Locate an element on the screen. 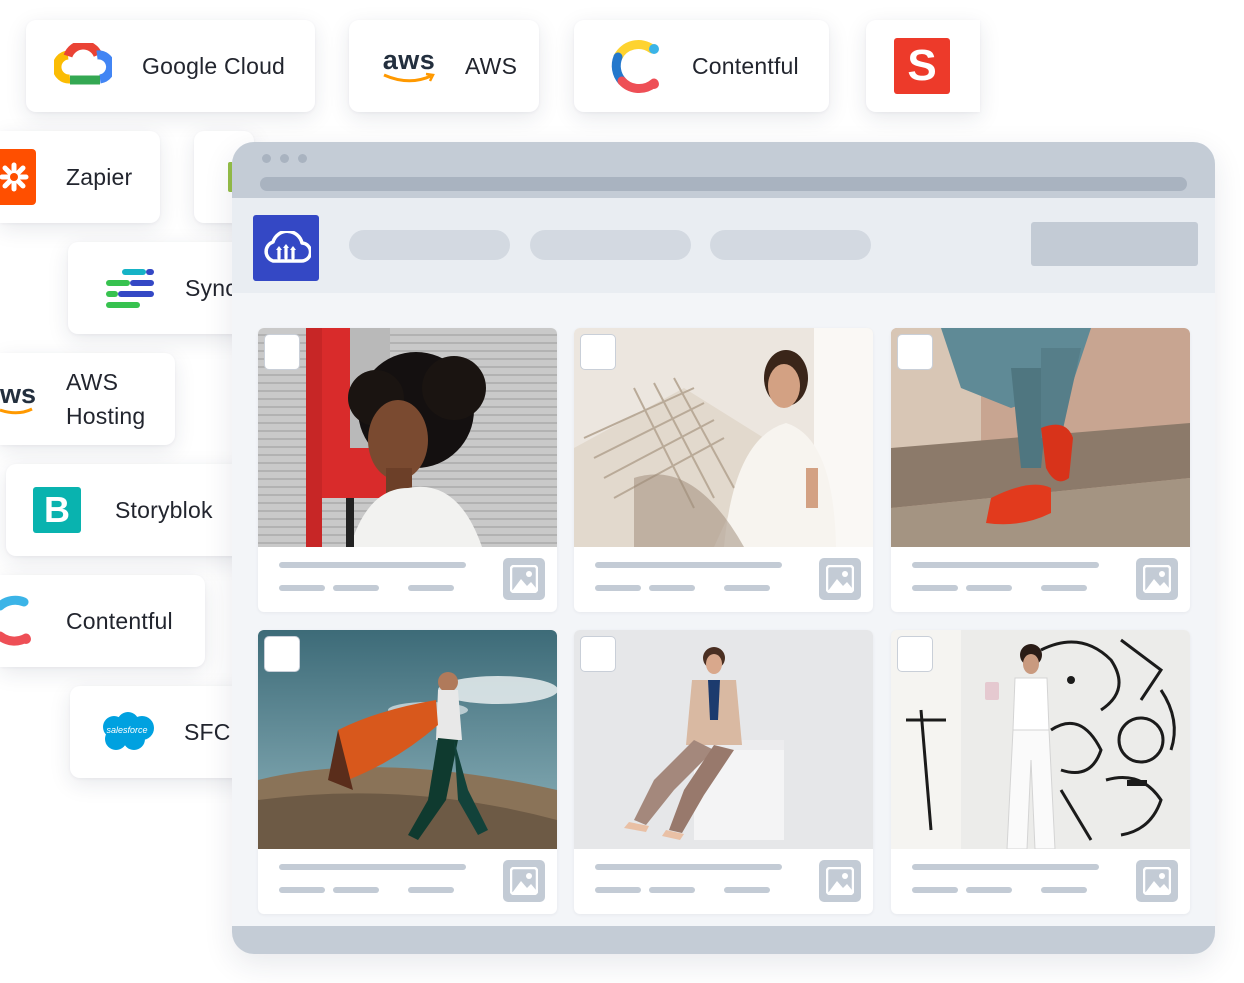 The image size is (1244, 983). browser-titlebar is located at coordinates (723, 170).